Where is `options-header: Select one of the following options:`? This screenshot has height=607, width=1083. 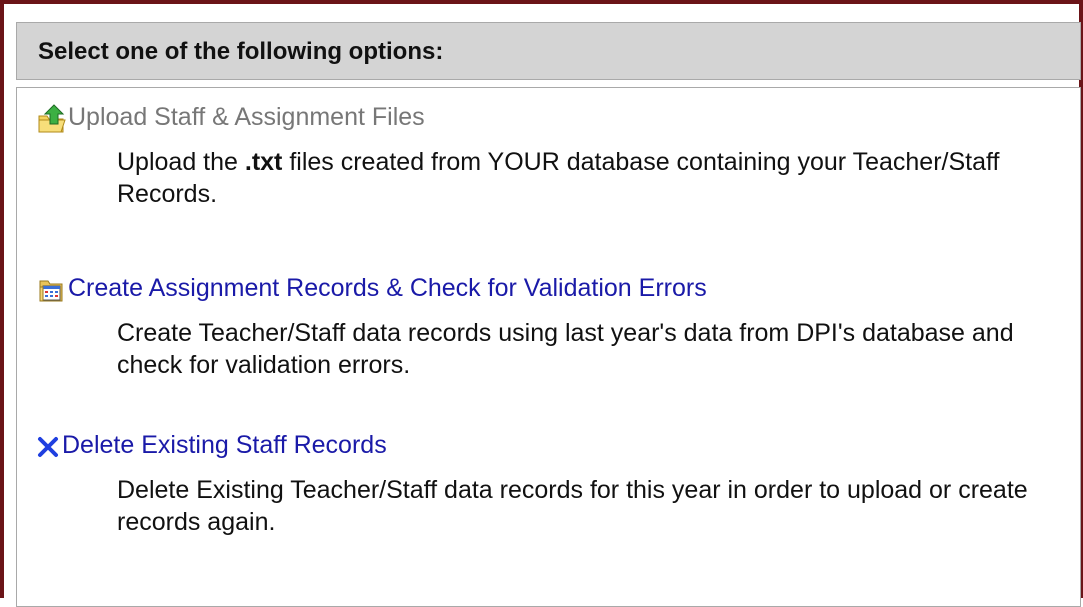
options-header: Select one of the following options: is located at coordinates (548, 51).